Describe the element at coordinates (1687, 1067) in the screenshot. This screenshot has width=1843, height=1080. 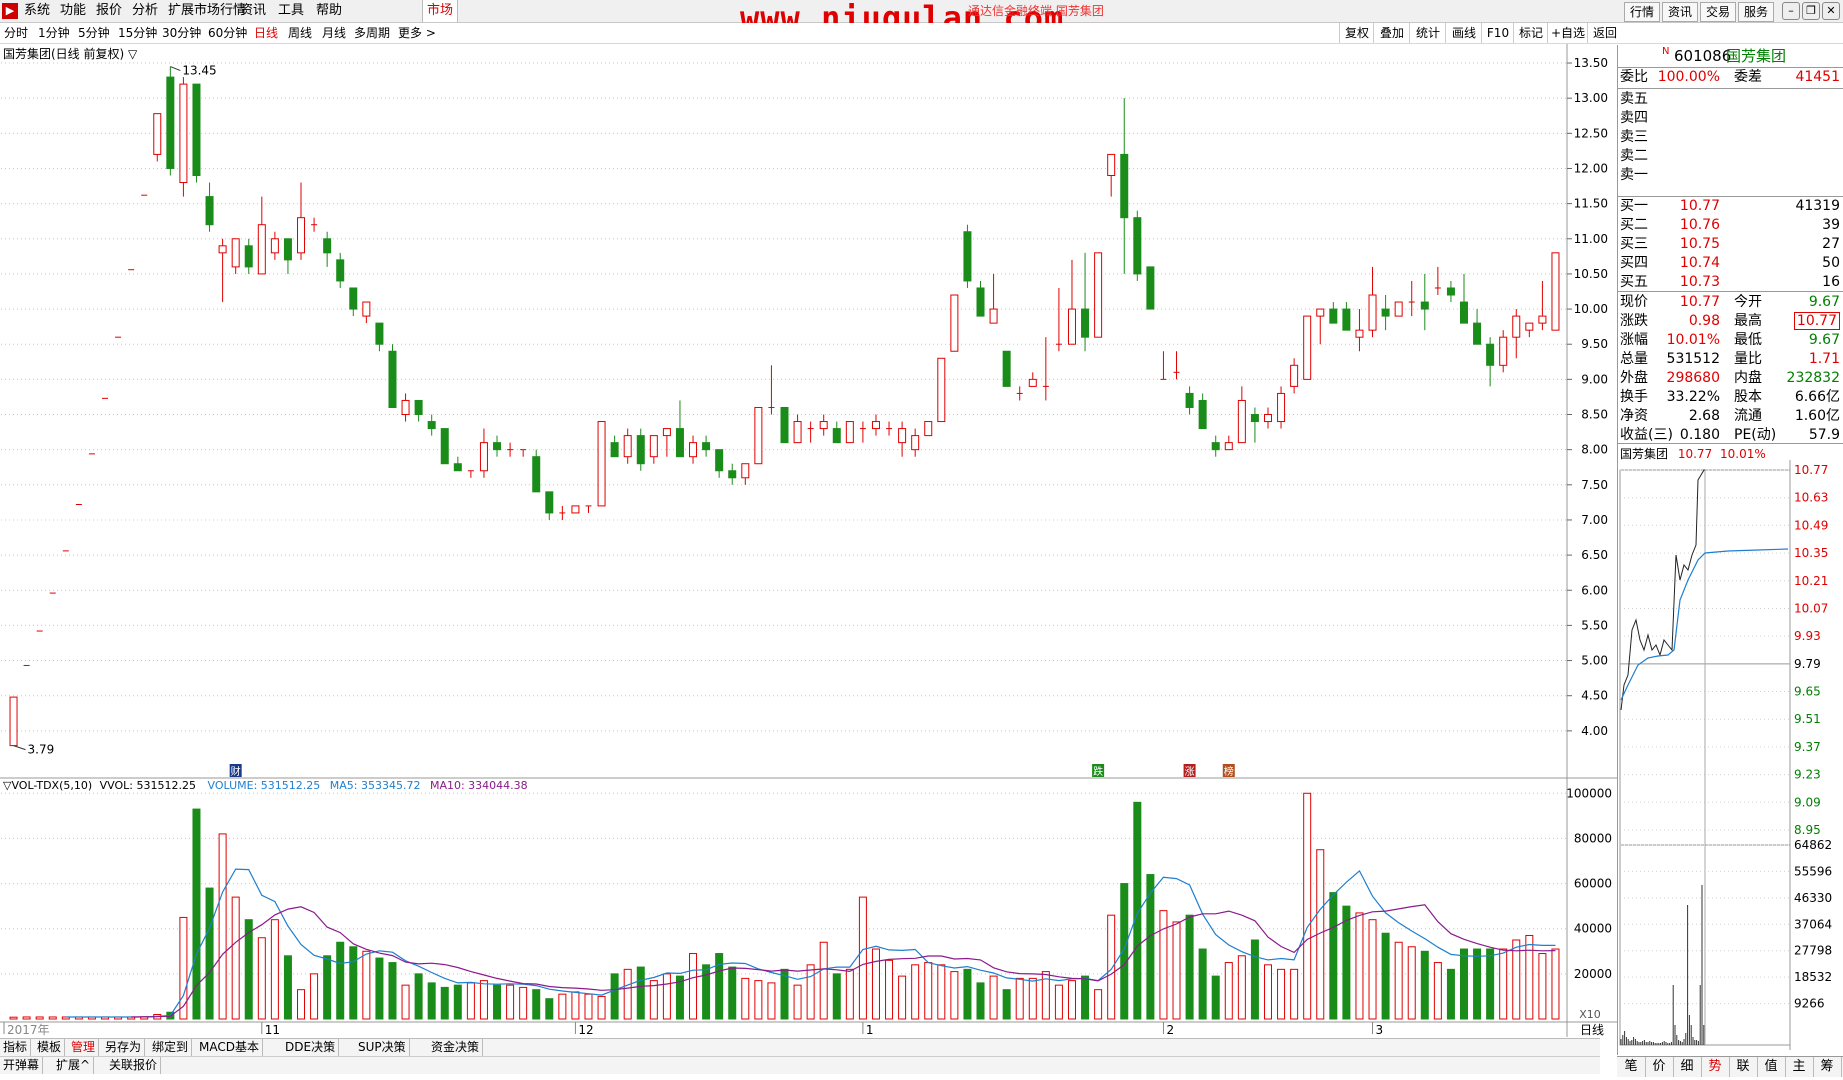
I see `quote-tab-2: 细` at that location.